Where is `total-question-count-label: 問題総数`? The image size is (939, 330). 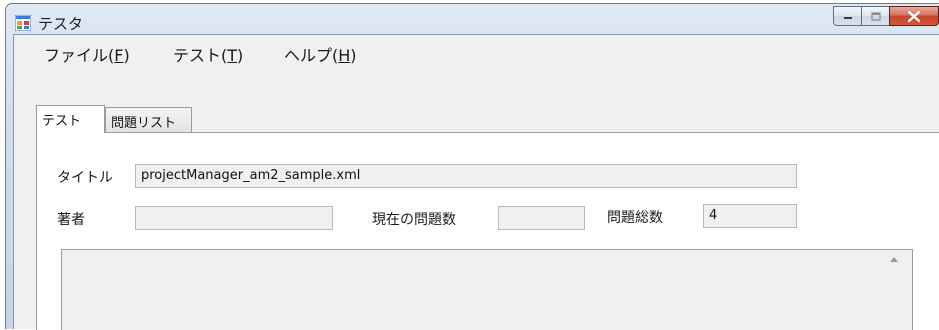 total-question-count-label: 問題総数 is located at coordinates (635, 218).